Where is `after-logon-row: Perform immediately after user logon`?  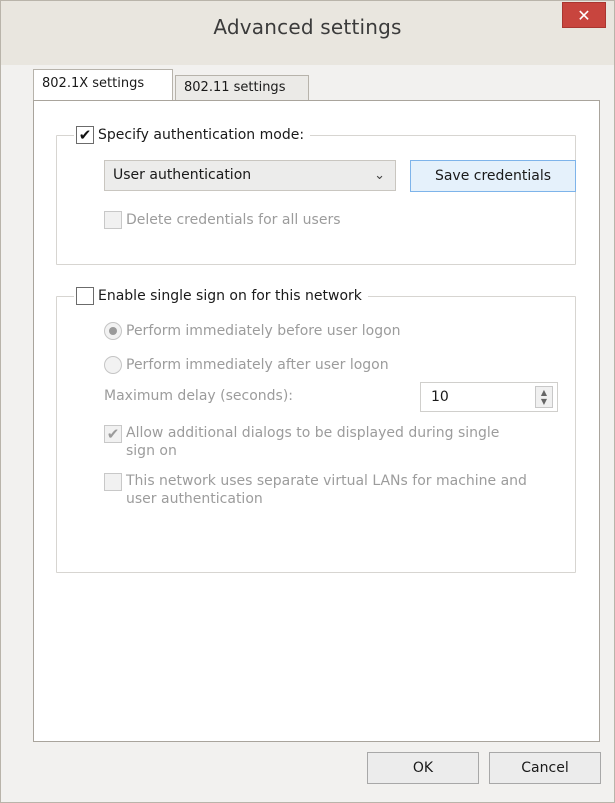
after-logon-row: Perform immediately after user logon is located at coordinates (246, 365).